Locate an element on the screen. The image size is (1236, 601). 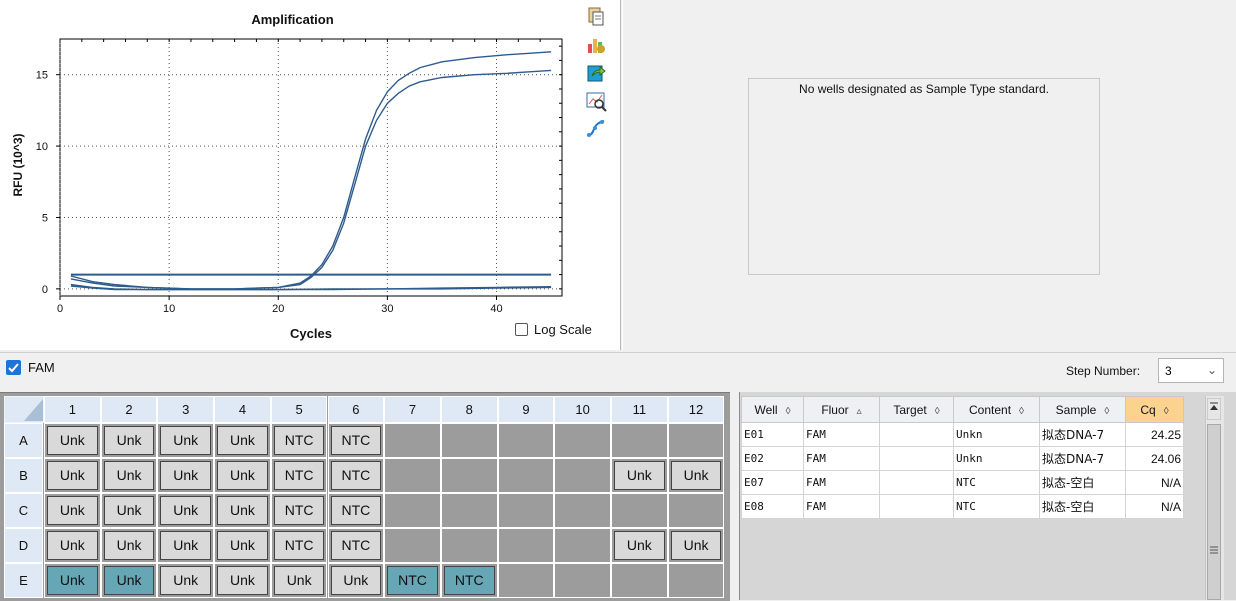
well-A12 is located at coordinates (696, 440).